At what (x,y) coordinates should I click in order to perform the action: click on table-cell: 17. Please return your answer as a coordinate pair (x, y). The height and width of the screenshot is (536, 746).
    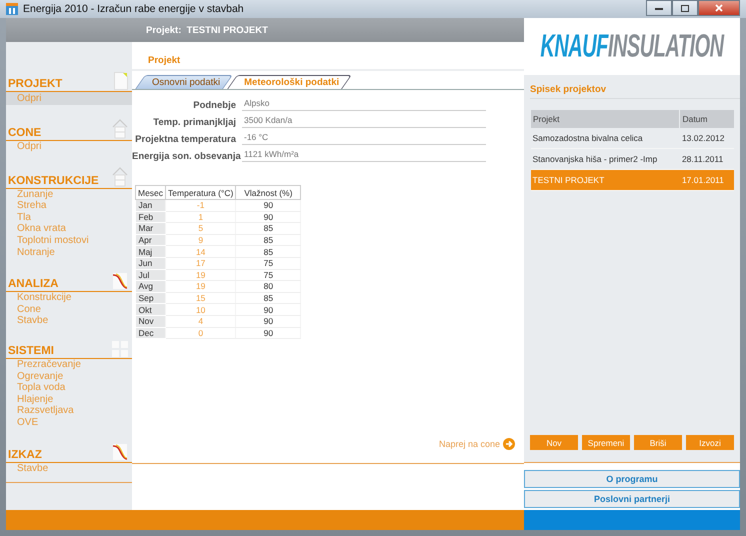
    Looking at the image, I should click on (201, 263).